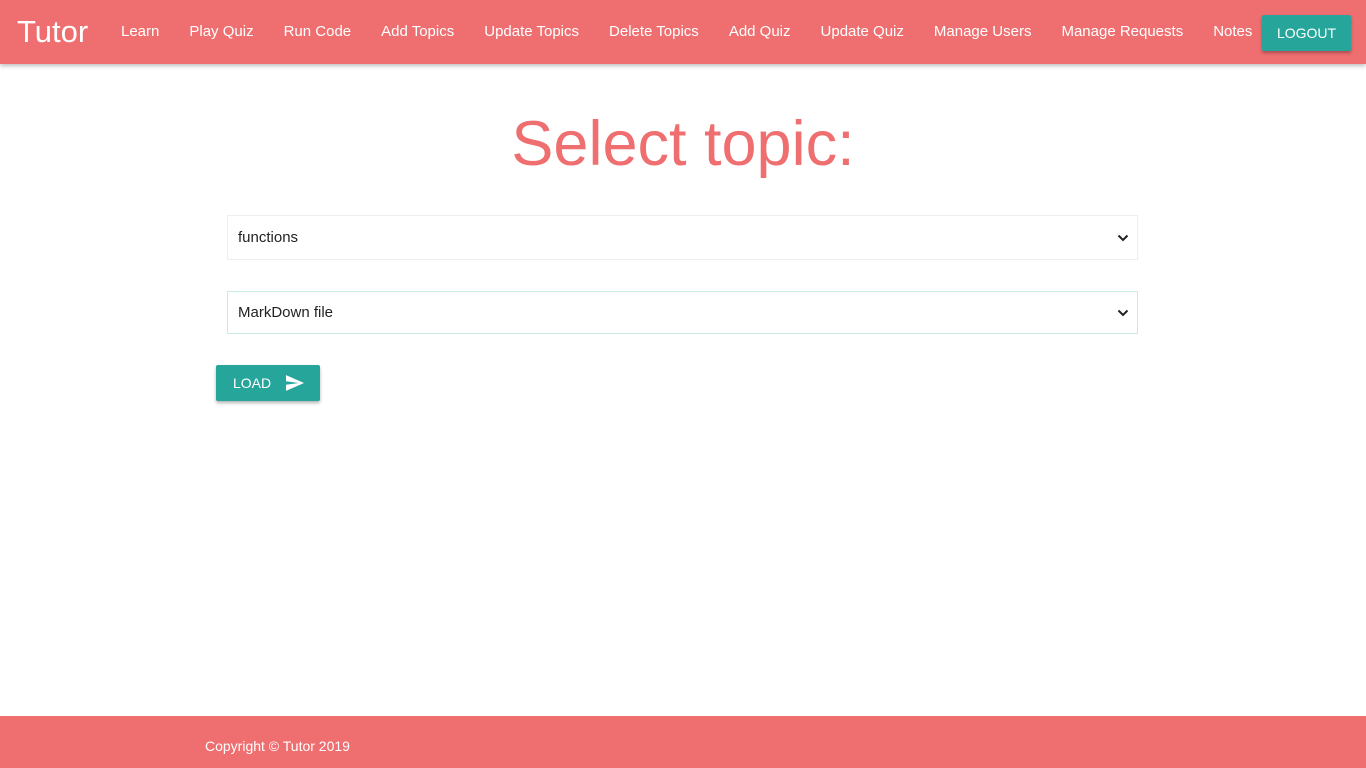 The height and width of the screenshot is (768, 1366). Describe the element at coordinates (268, 237) in the screenshot. I see `topic-select-value: functions` at that location.